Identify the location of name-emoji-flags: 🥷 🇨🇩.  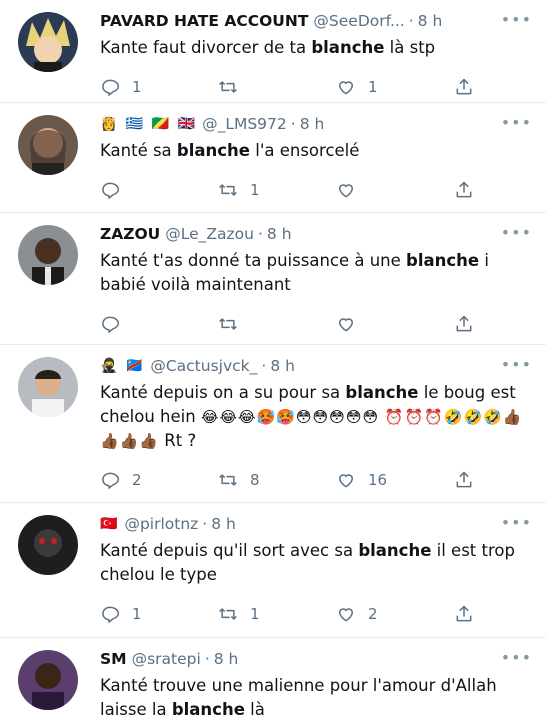
(122, 366).